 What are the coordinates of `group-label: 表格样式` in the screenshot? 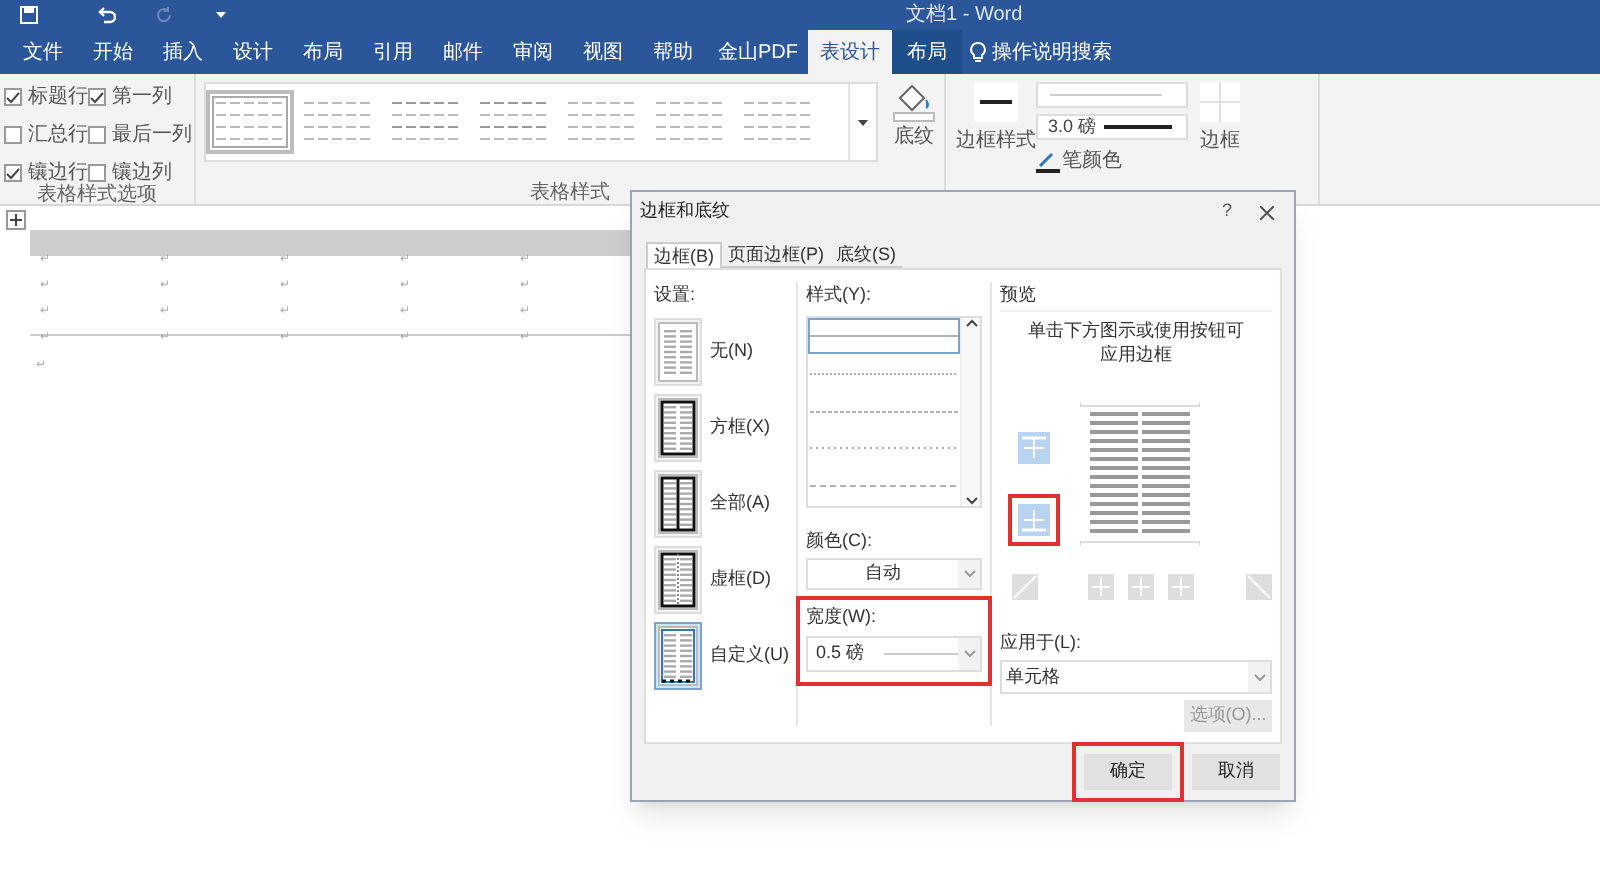 It's located at (570, 193).